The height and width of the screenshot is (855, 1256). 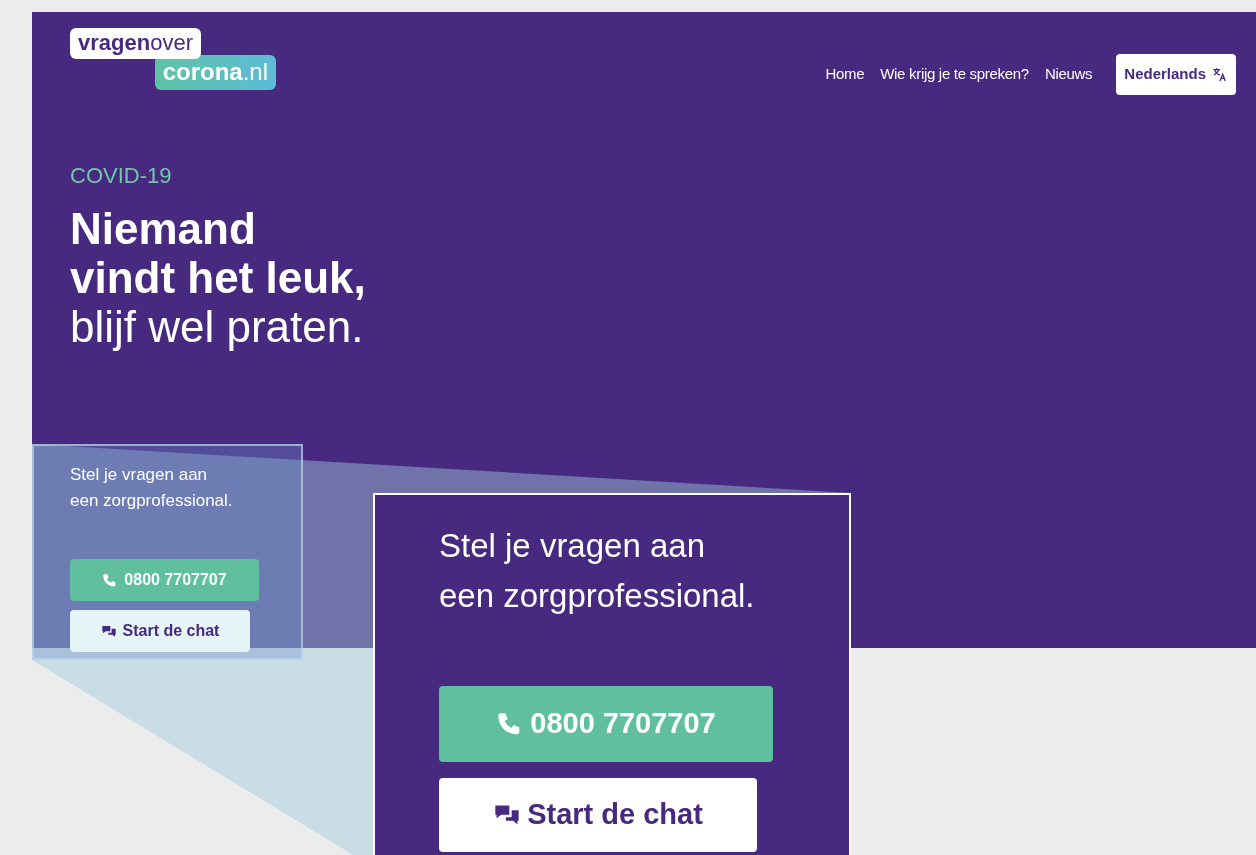 What do you see at coordinates (845, 74) in the screenshot?
I see `nav-link: Home` at bounding box center [845, 74].